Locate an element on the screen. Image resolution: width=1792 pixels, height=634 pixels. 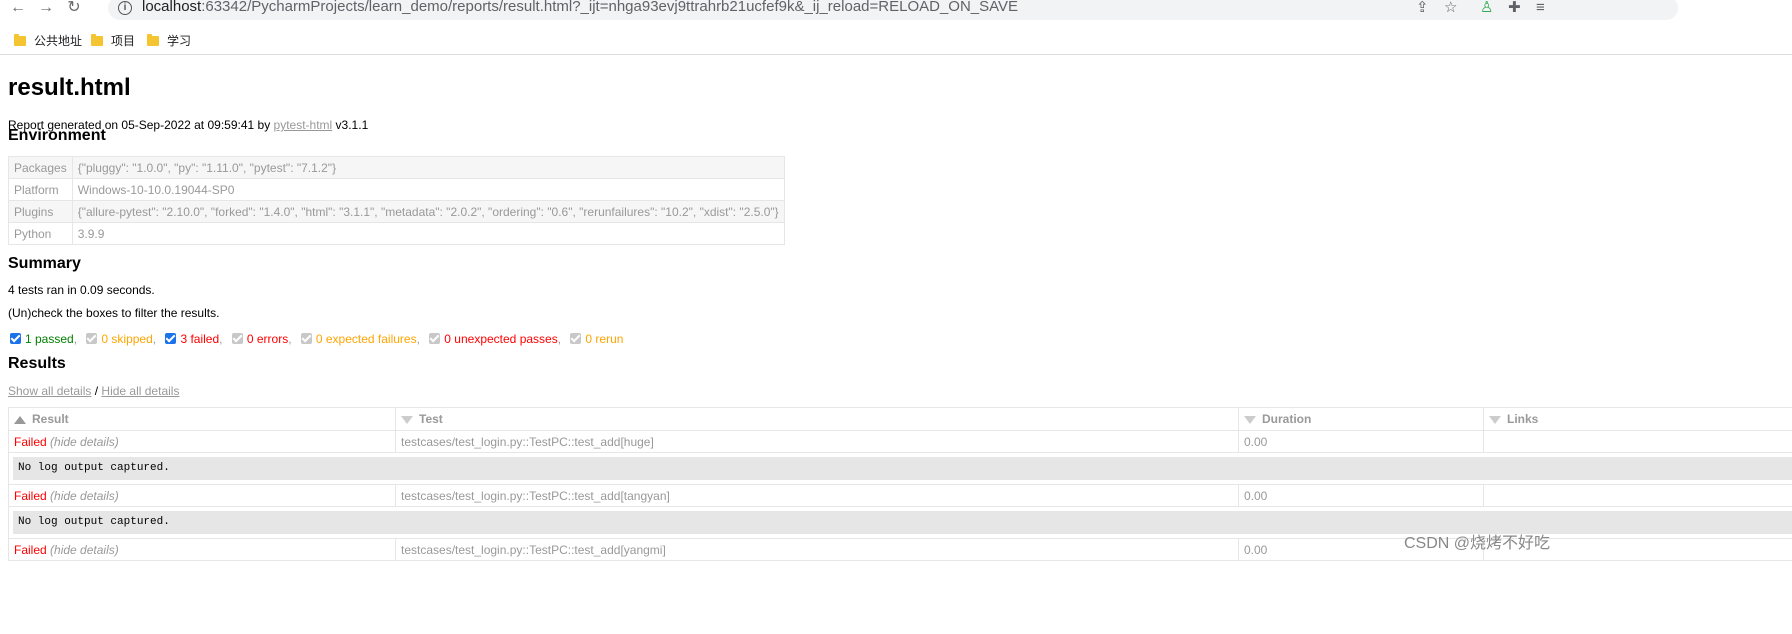
rerun-checkbox is located at coordinates (576, 338).